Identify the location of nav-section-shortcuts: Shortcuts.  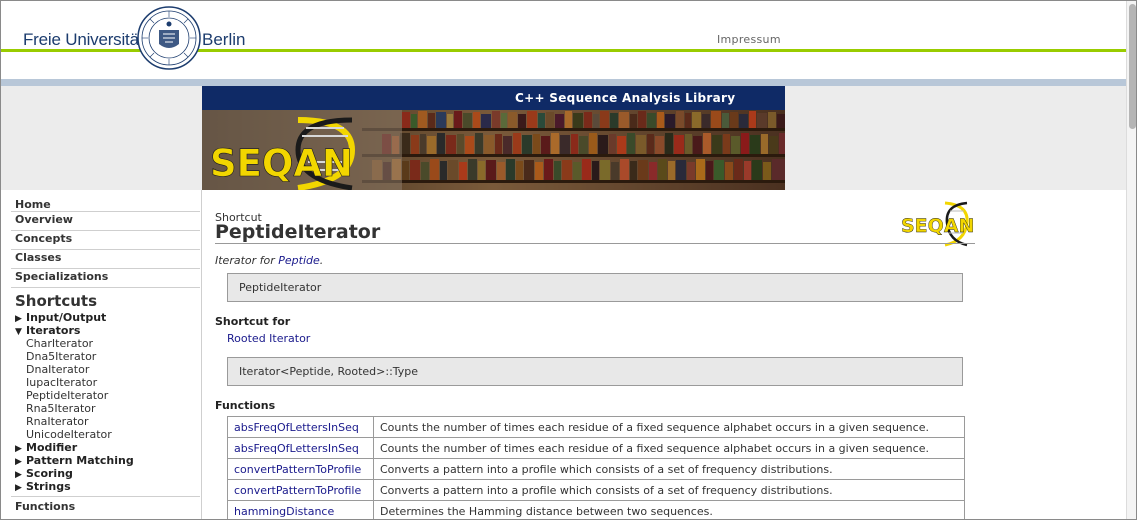
(56, 301).